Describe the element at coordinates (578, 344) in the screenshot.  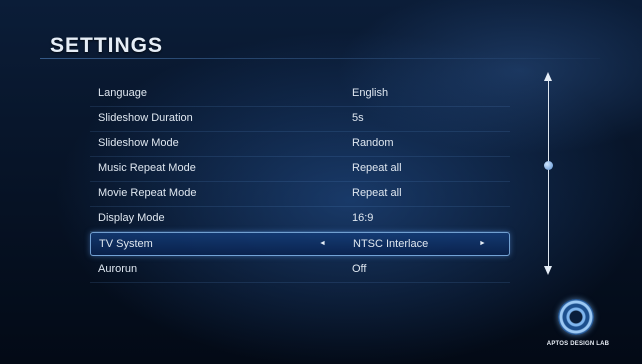
I see `brand-logo-text: APTOS DESIGN LAB` at that location.